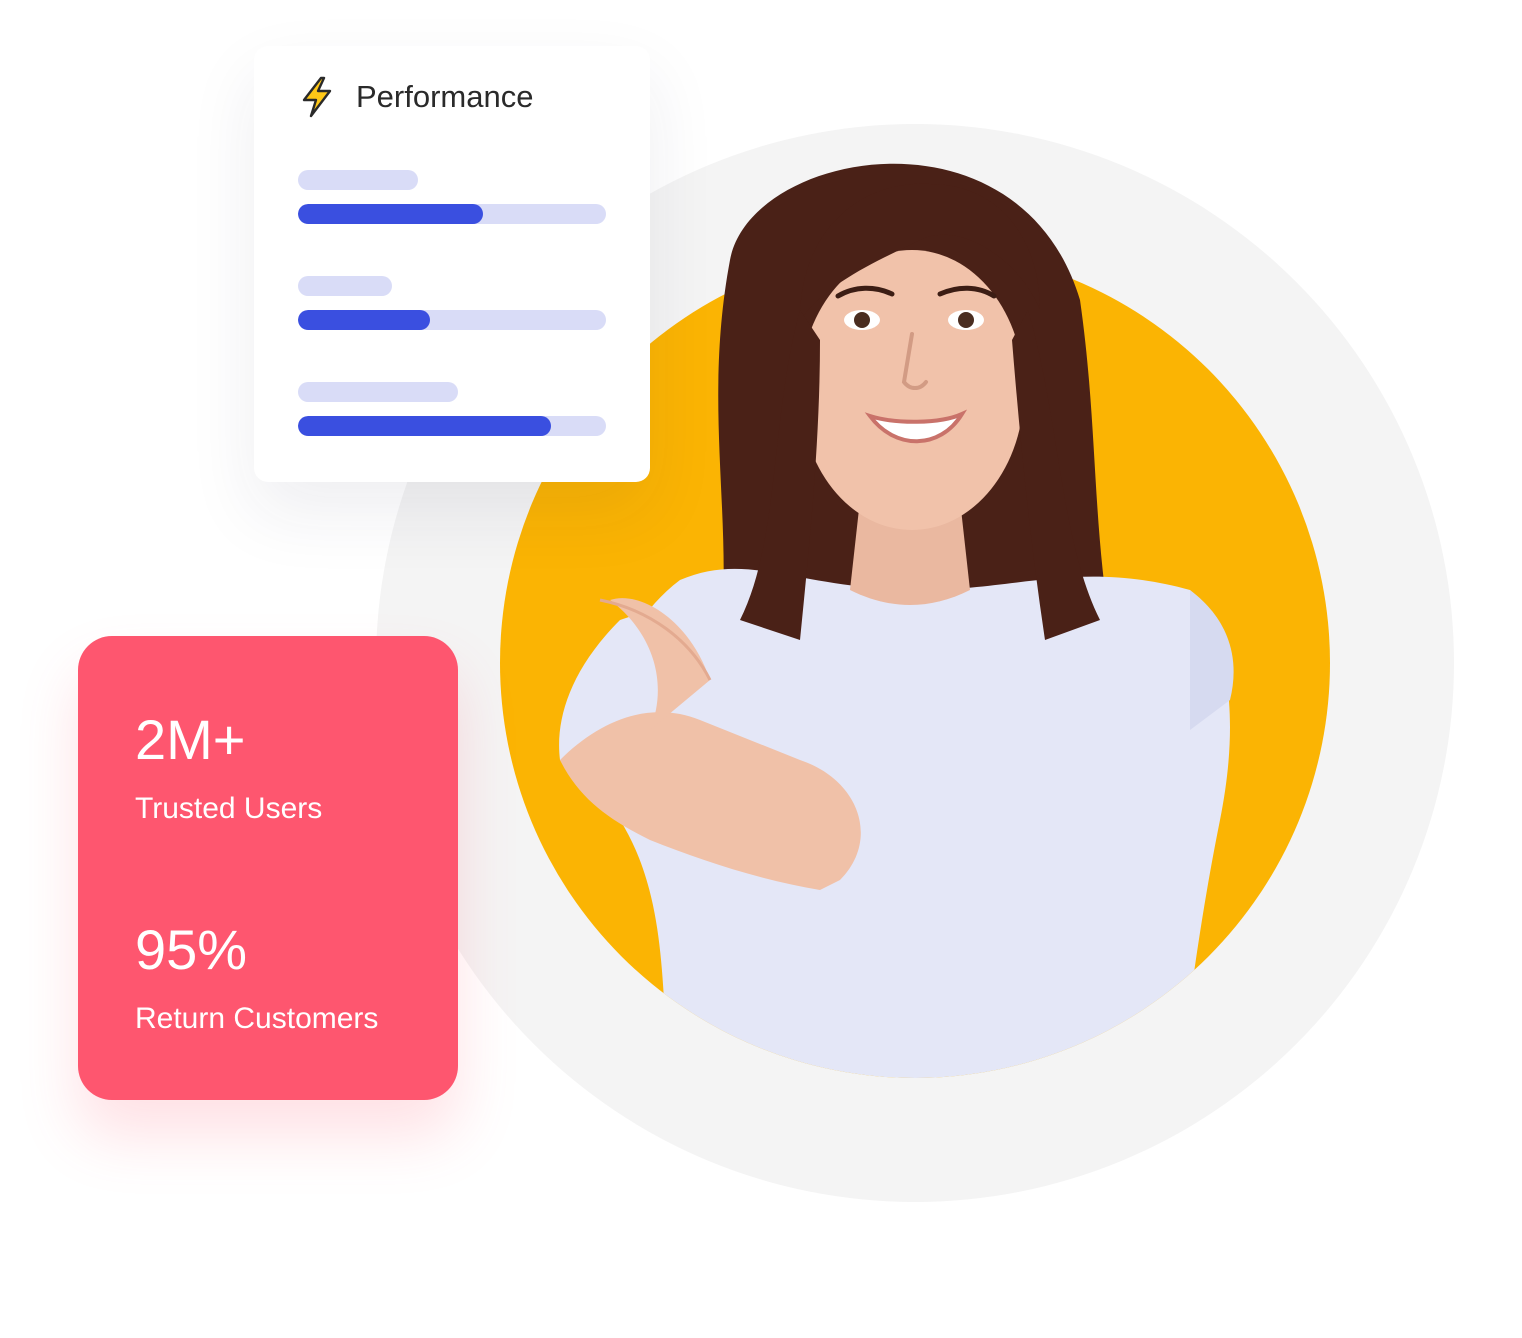 Image resolution: width=1522 pixels, height=1338 pixels. I want to click on performance-card: Performance, so click(452, 264).